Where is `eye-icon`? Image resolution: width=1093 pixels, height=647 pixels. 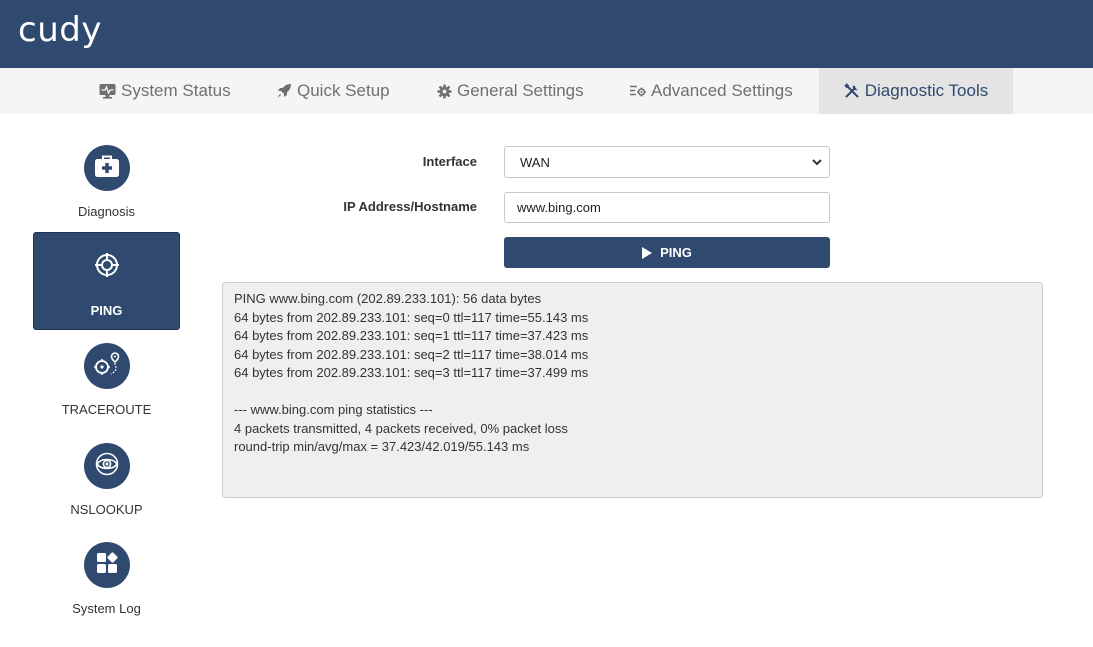 eye-icon is located at coordinates (107, 466).